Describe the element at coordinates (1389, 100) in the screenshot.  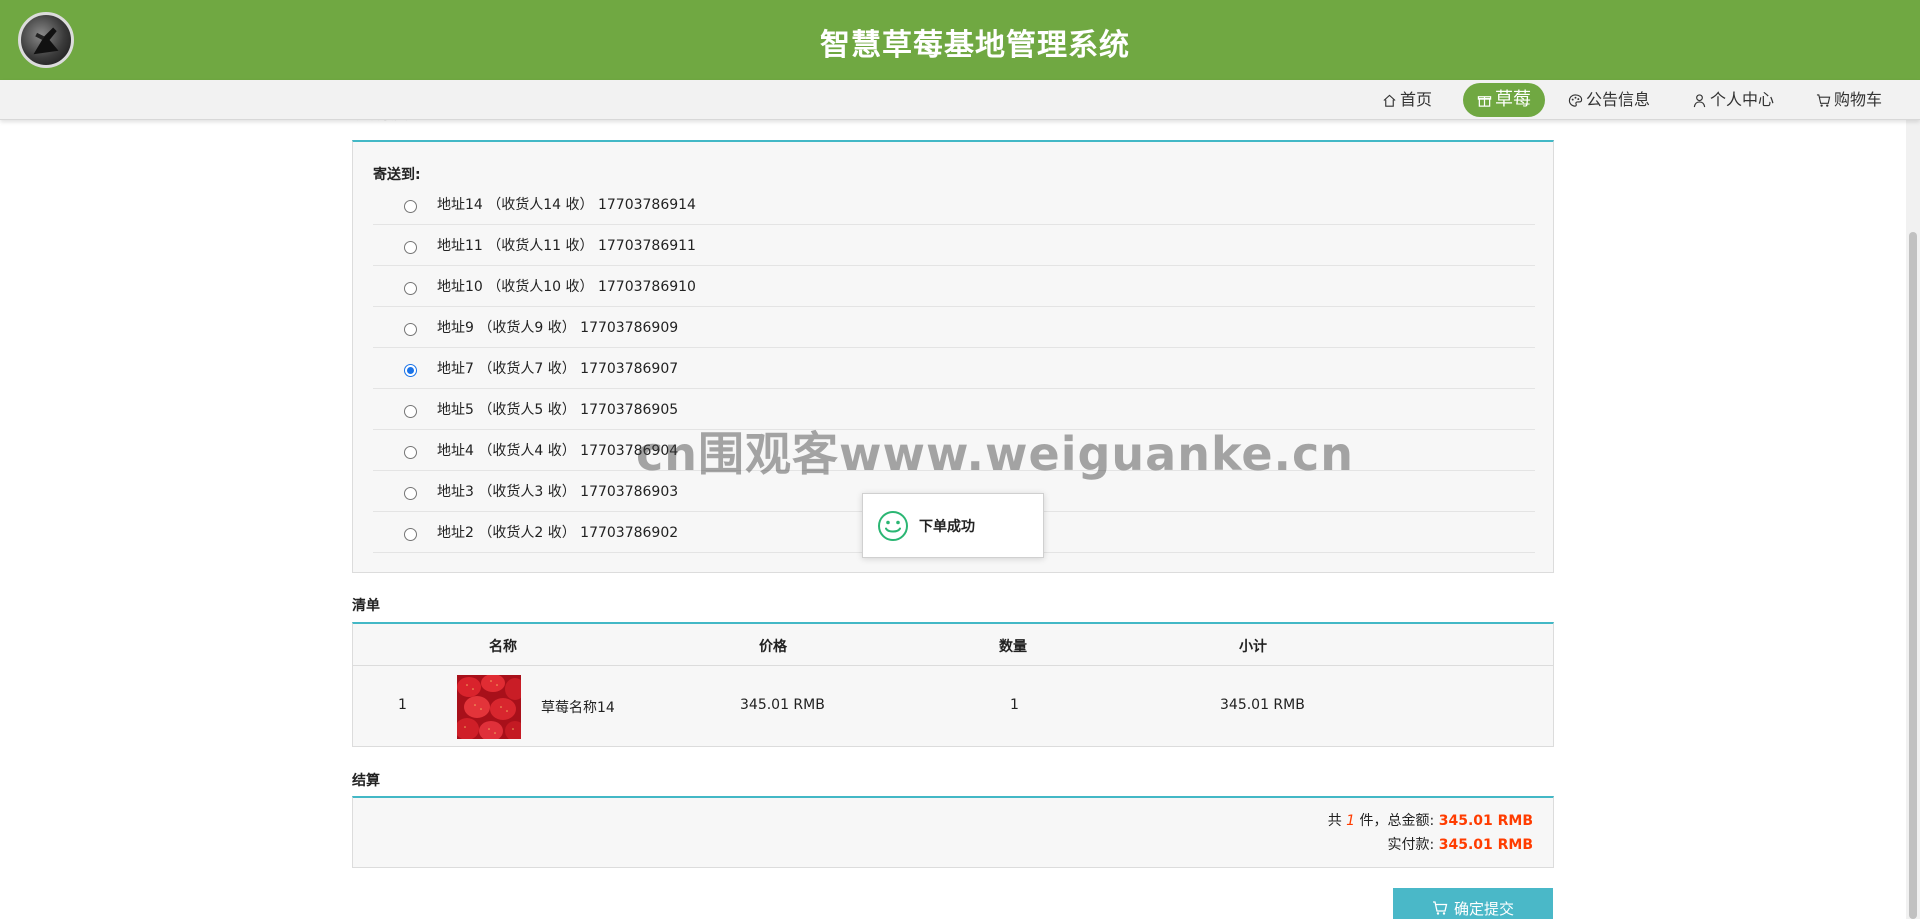
I see `home-icon` at that location.